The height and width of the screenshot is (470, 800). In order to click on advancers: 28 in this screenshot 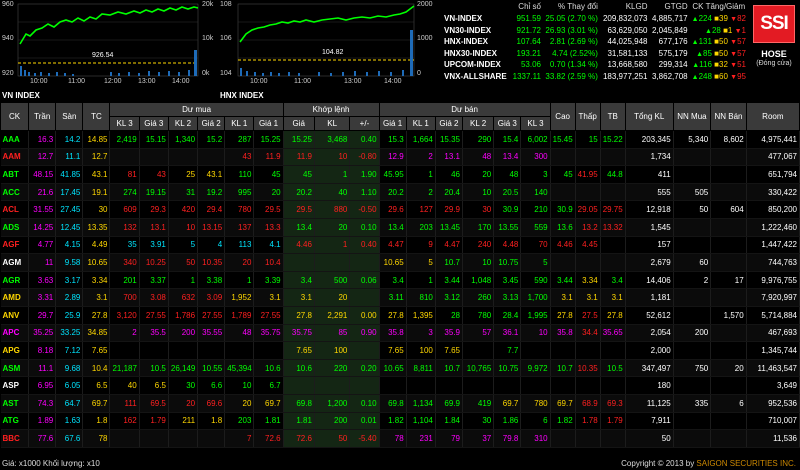, I will do `click(716, 30)`.